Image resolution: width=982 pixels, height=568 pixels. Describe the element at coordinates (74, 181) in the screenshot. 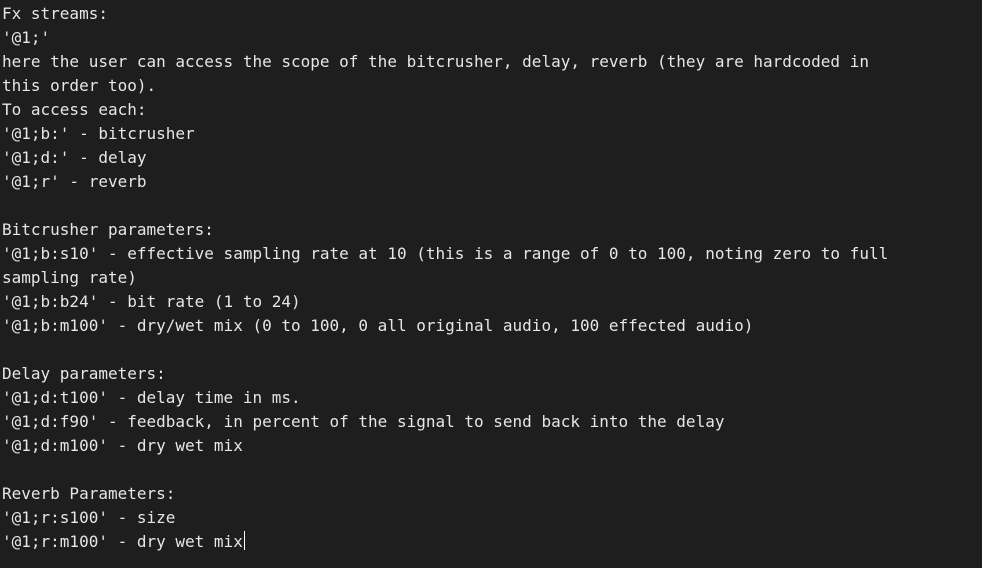

I see `text-line: '@1;r' - reverb` at that location.